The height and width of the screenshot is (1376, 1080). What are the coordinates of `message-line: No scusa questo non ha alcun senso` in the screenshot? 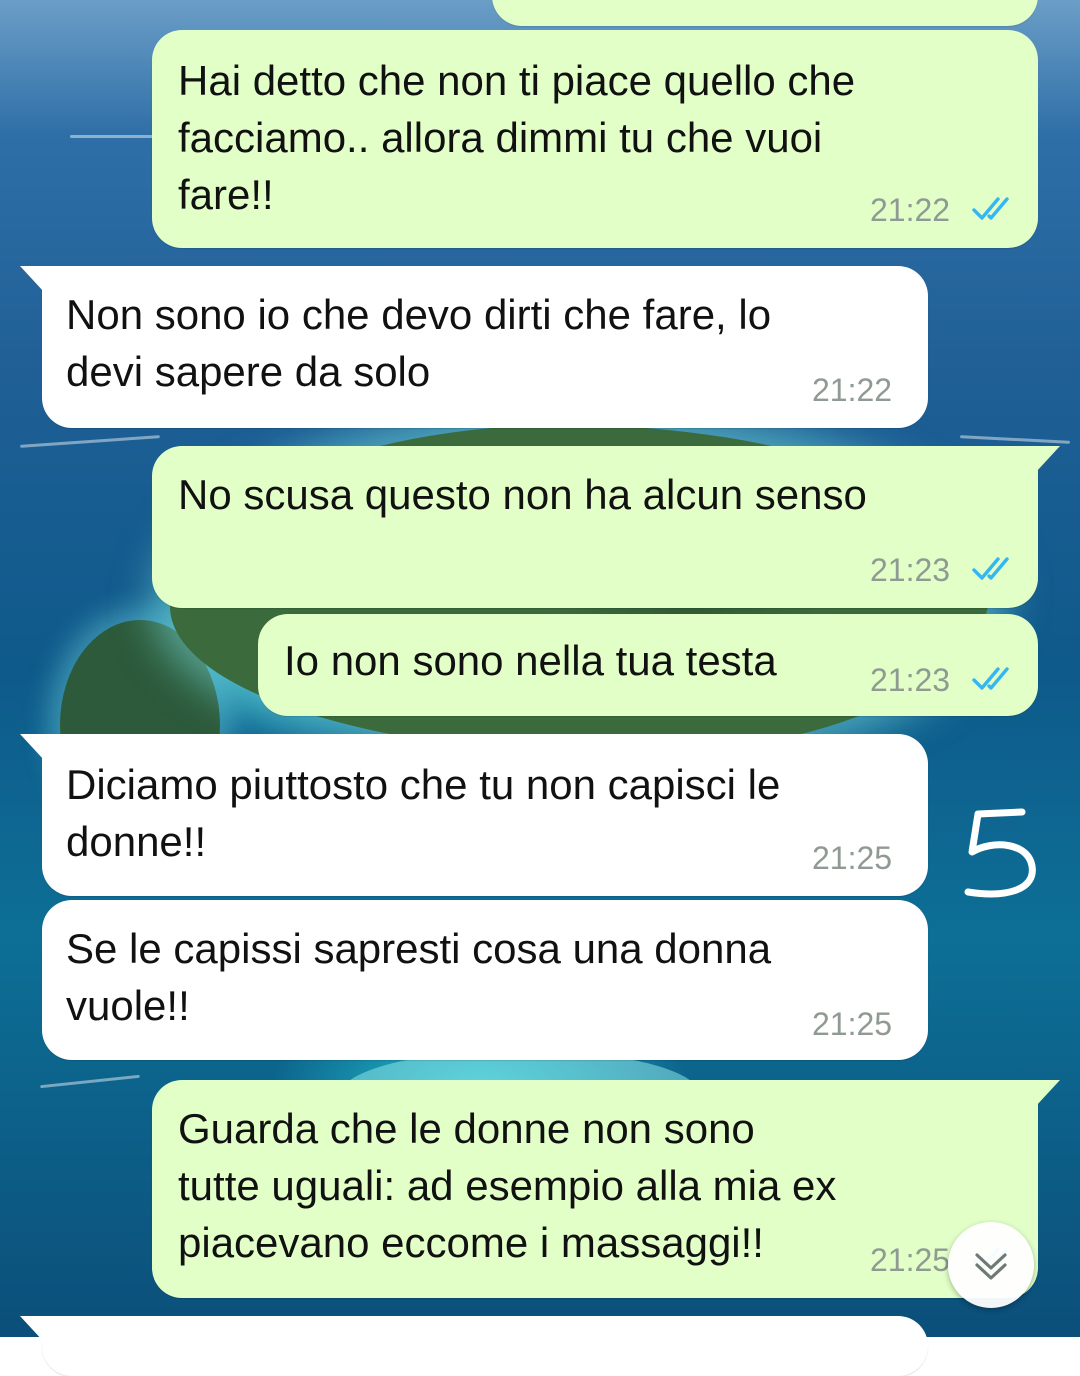 It's located at (522, 494).